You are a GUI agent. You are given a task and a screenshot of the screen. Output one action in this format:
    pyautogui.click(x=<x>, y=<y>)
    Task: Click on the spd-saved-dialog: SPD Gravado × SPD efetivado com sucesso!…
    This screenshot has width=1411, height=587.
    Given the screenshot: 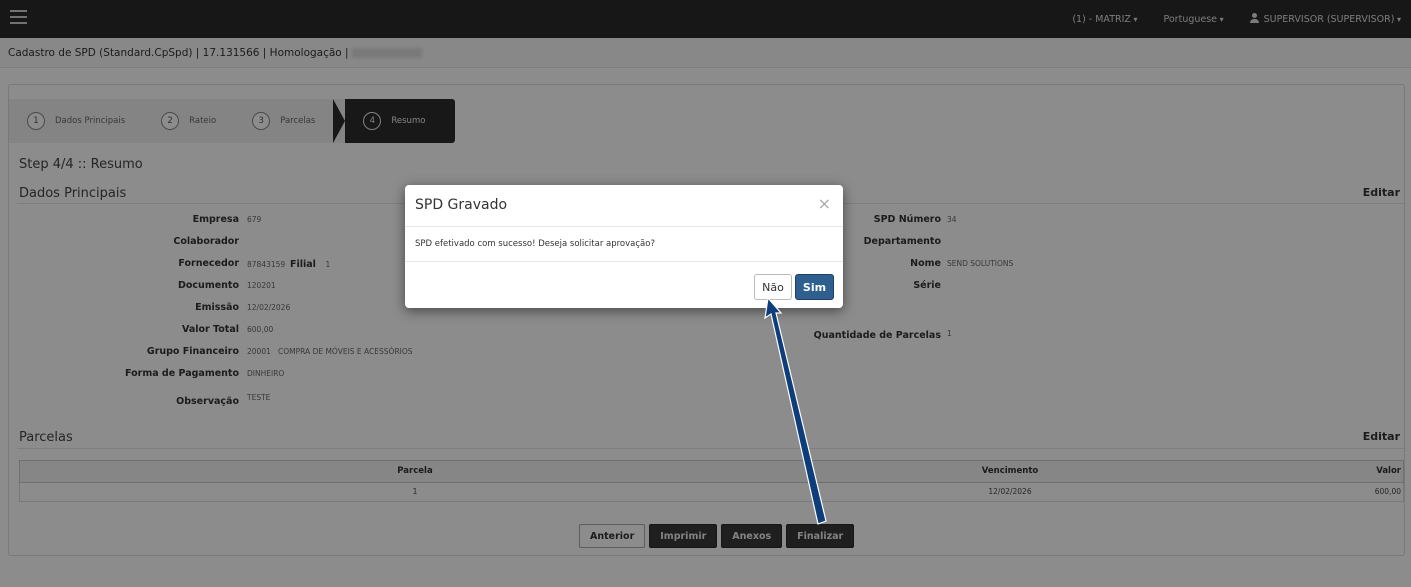 What is the action you would take?
    pyautogui.click(x=624, y=246)
    